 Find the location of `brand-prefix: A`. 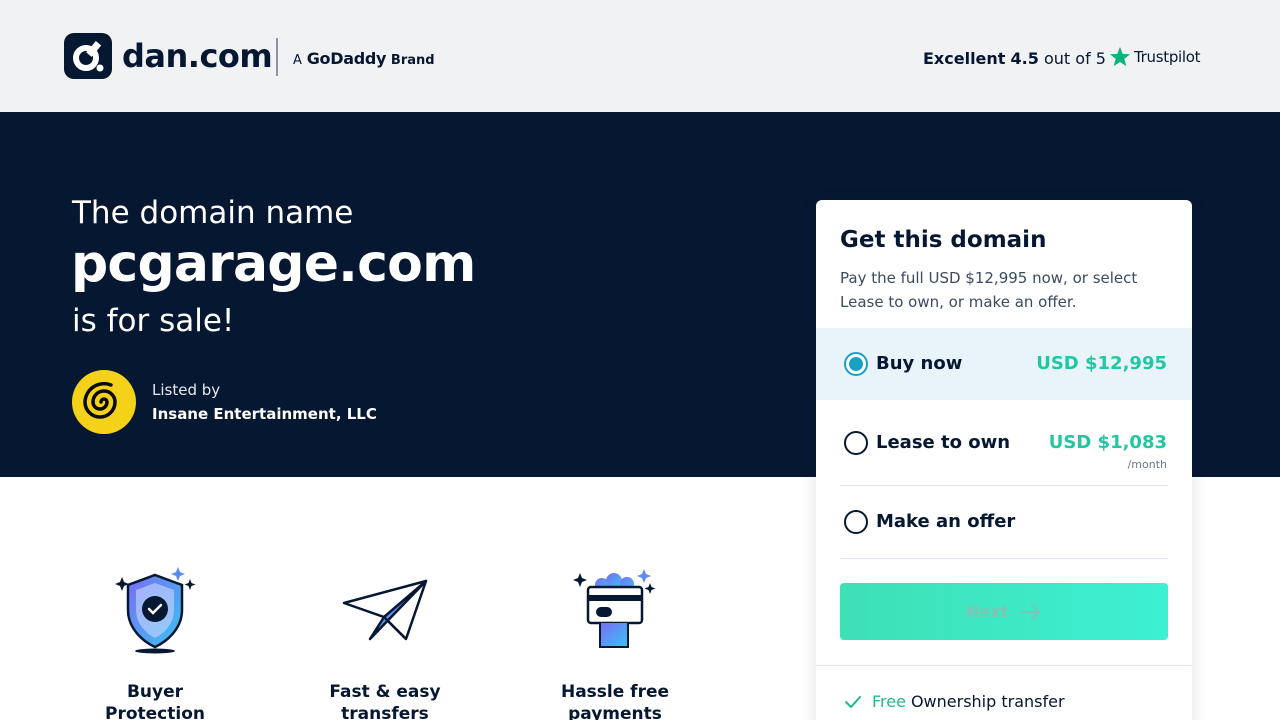

brand-prefix: A is located at coordinates (297, 60).